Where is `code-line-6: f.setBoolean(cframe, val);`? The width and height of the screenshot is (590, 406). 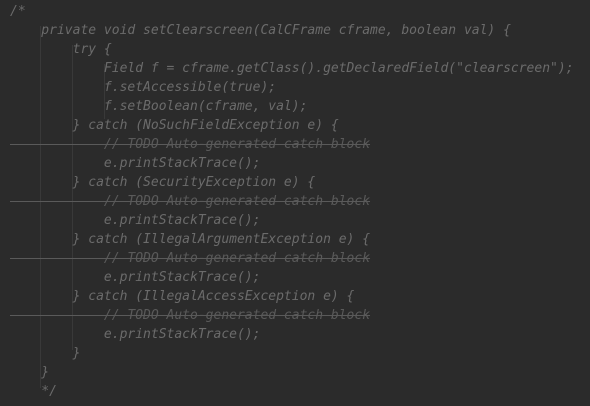 code-line-6: f.setBoolean(cframe, val); is located at coordinates (159, 106).